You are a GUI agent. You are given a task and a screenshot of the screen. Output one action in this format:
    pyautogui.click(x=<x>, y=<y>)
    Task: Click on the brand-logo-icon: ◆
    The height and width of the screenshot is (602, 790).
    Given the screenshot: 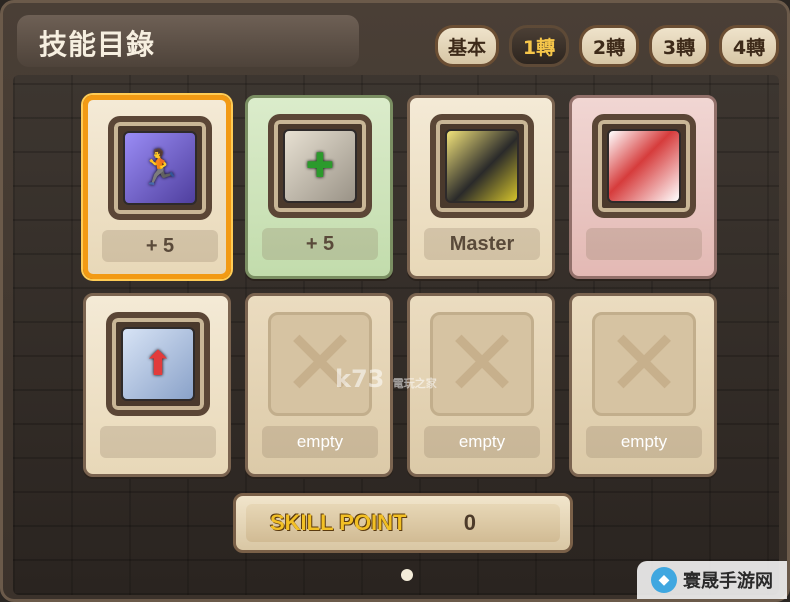 What is the action you would take?
    pyautogui.click(x=664, y=580)
    